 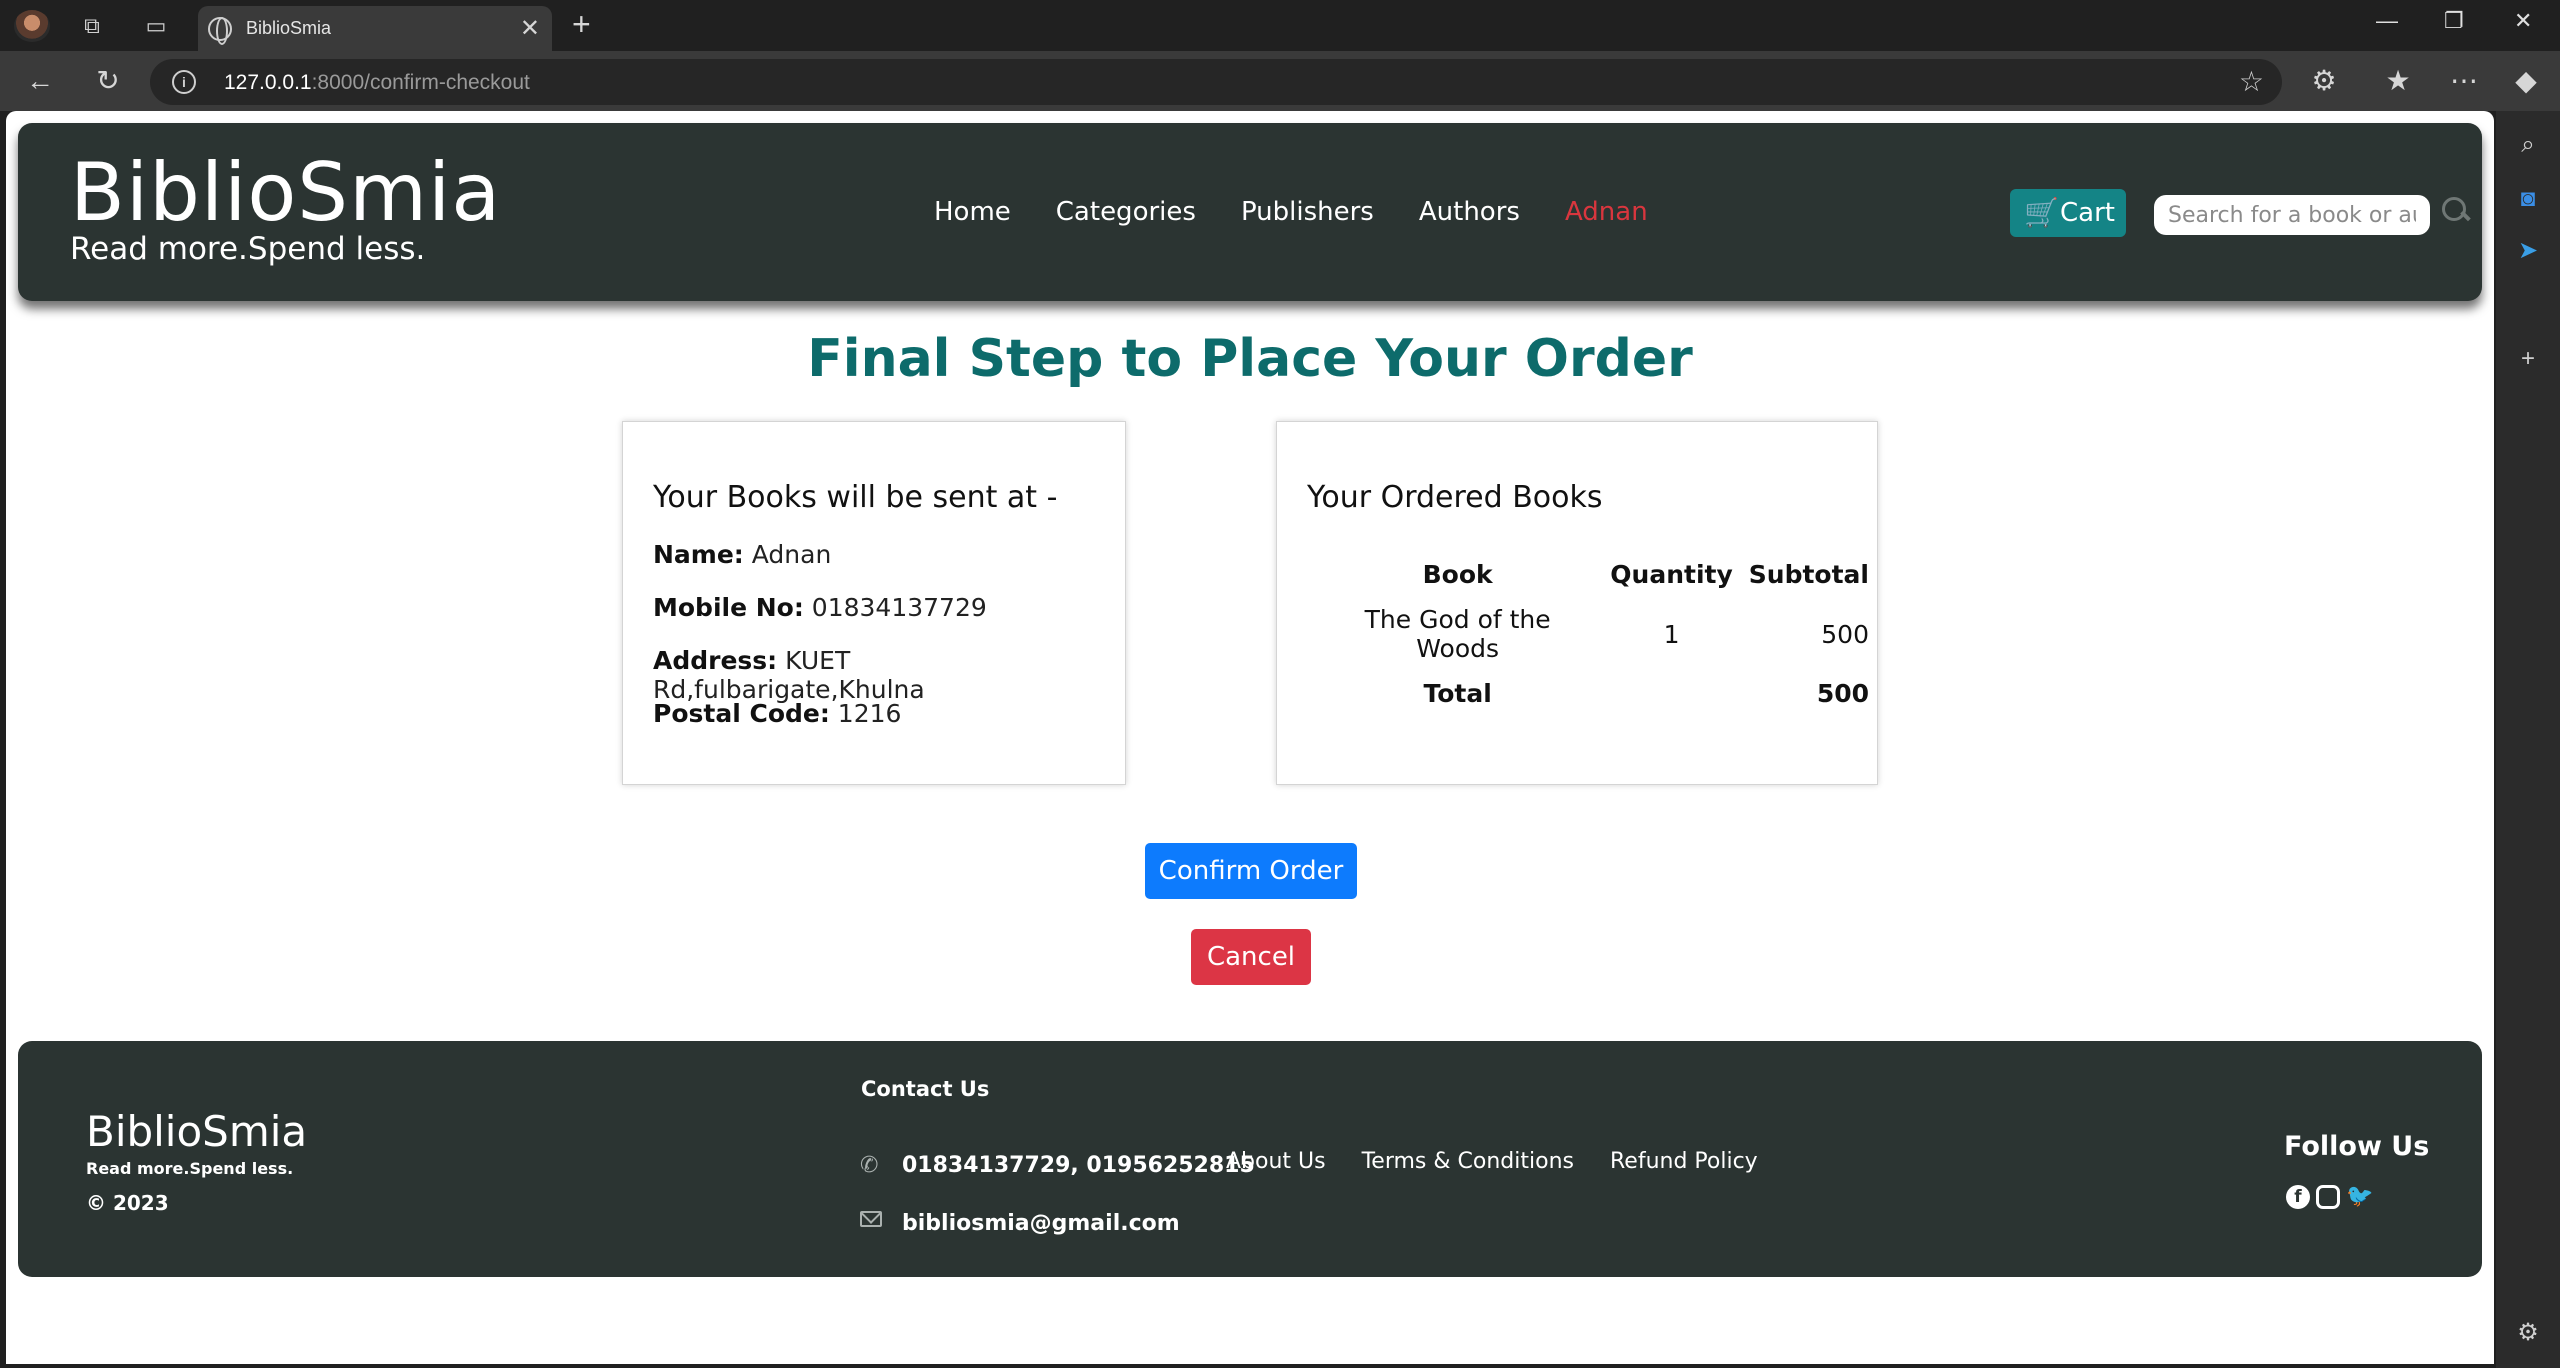 I want to click on cart-button: 🛒 Cart, so click(x=2068, y=213).